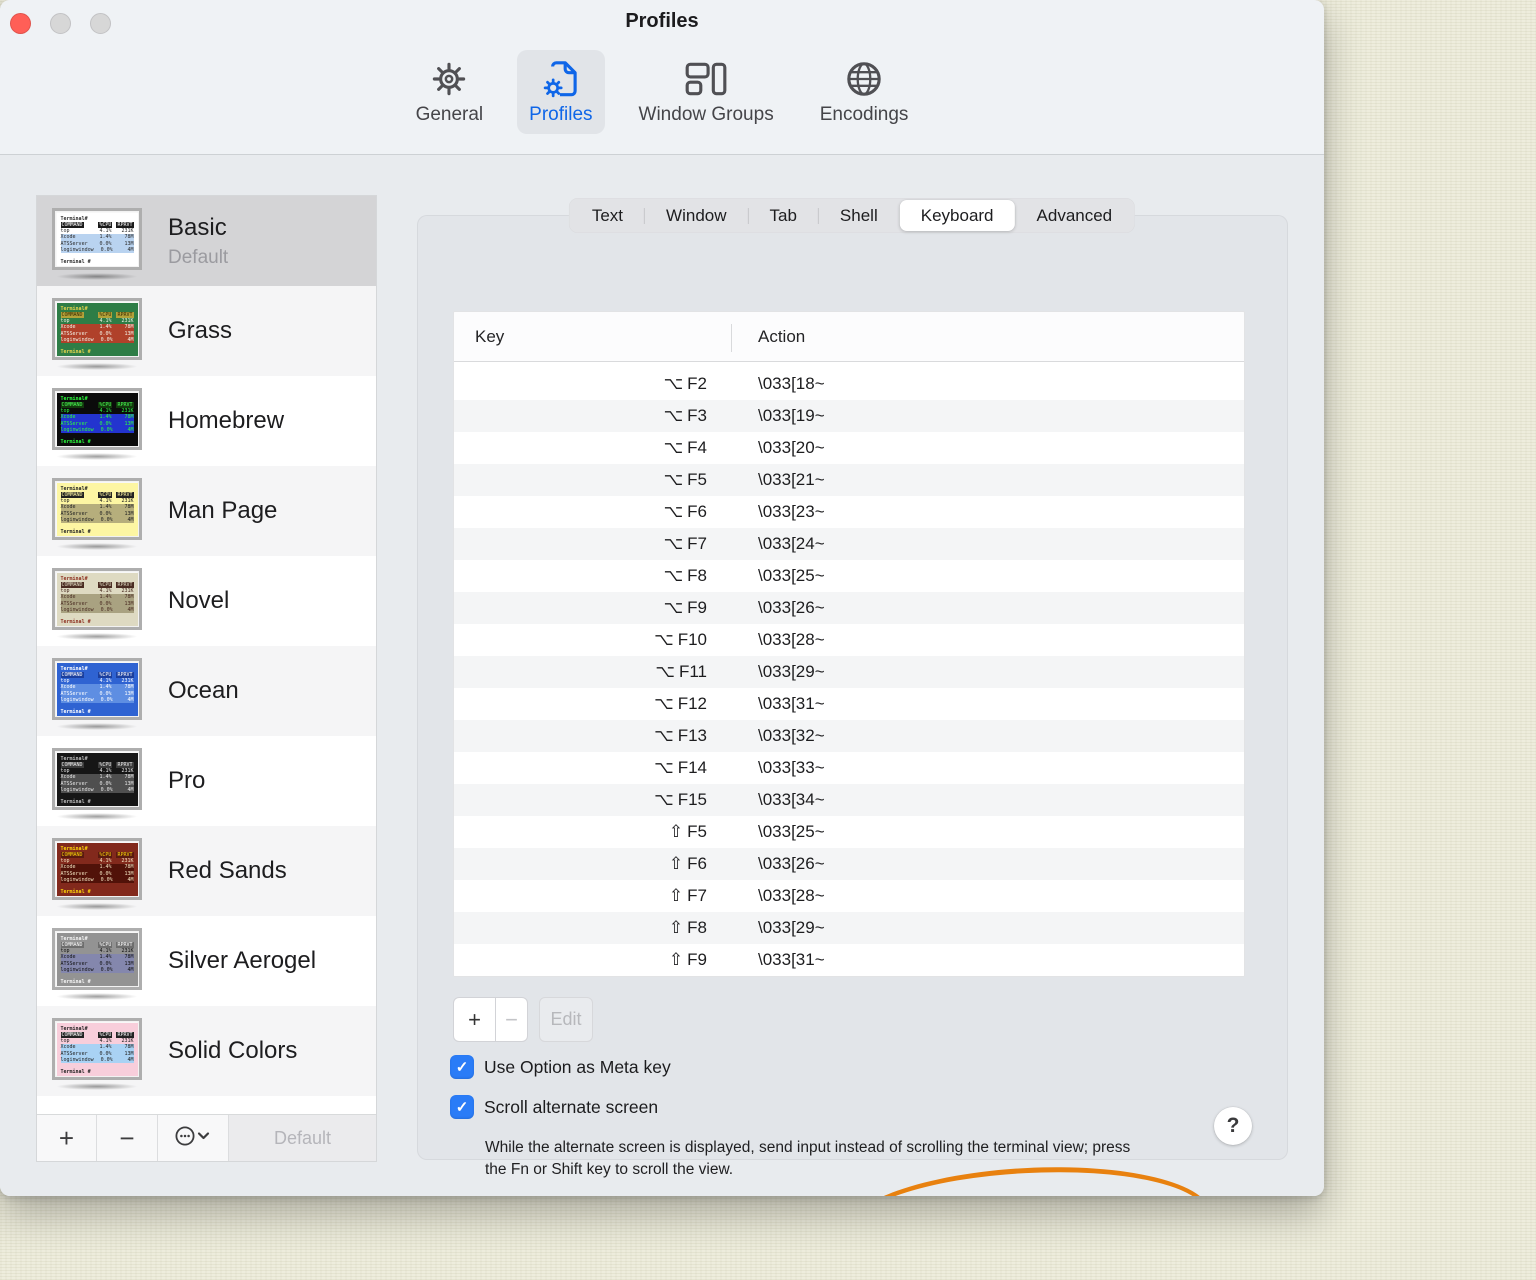 Image resolution: width=1536 pixels, height=1280 pixels. I want to click on key-mapping-row: ⇧ F6 \033[26~, so click(849, 864).